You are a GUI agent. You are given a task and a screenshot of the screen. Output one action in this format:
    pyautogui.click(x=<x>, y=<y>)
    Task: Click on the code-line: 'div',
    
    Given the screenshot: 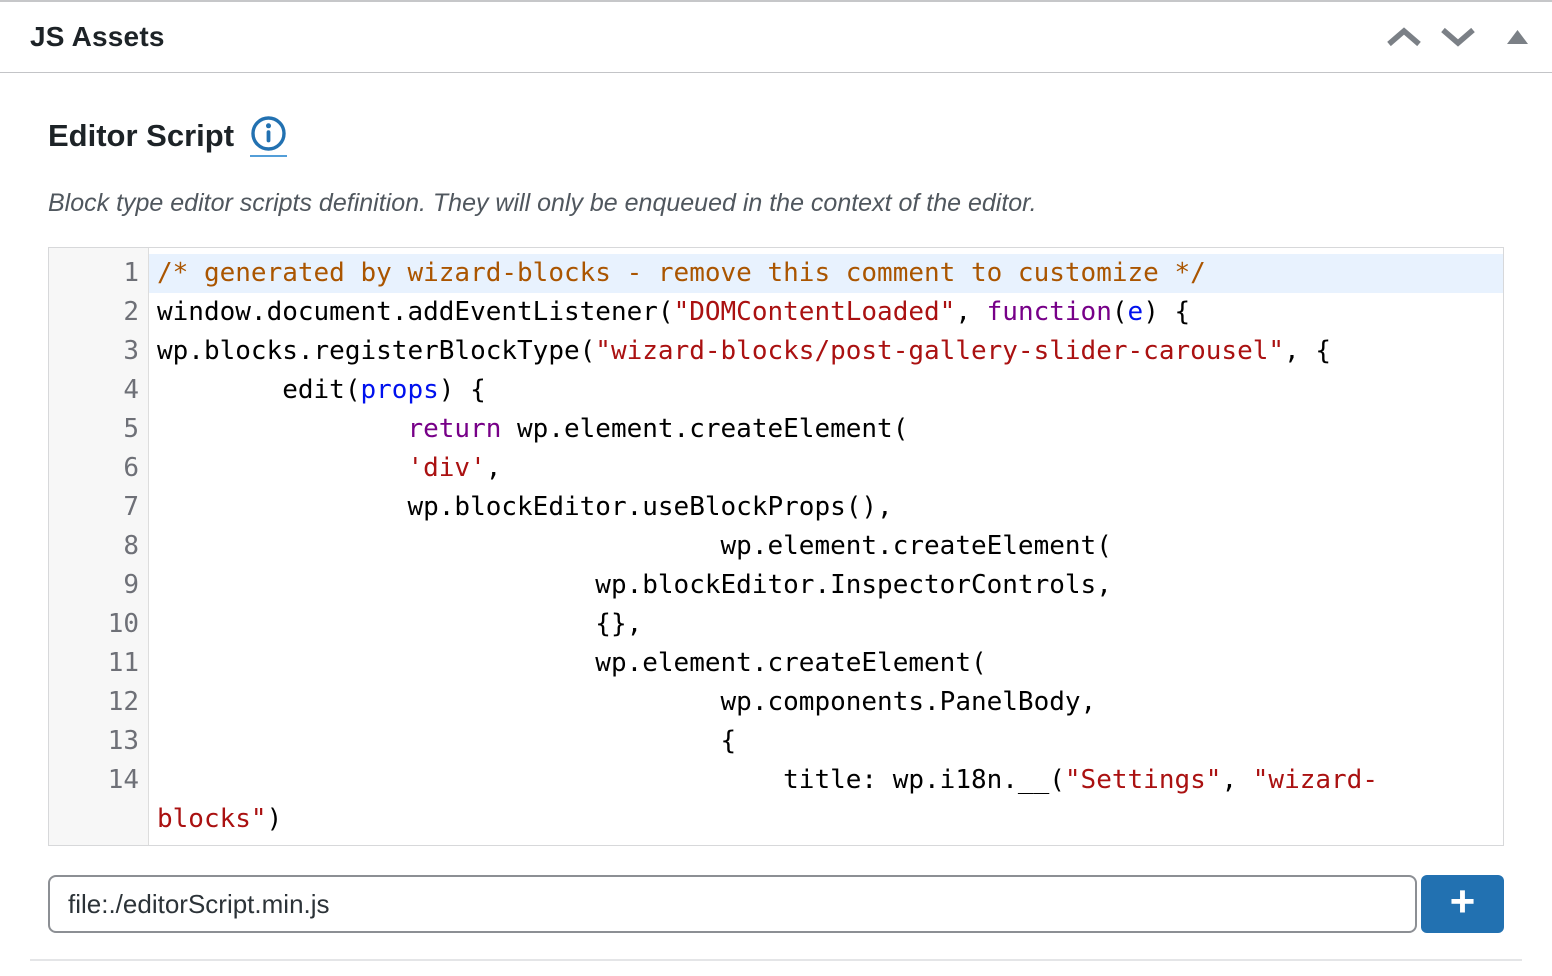 What is the action you would take?
    pyautogui.click(x=826, y=468)
    